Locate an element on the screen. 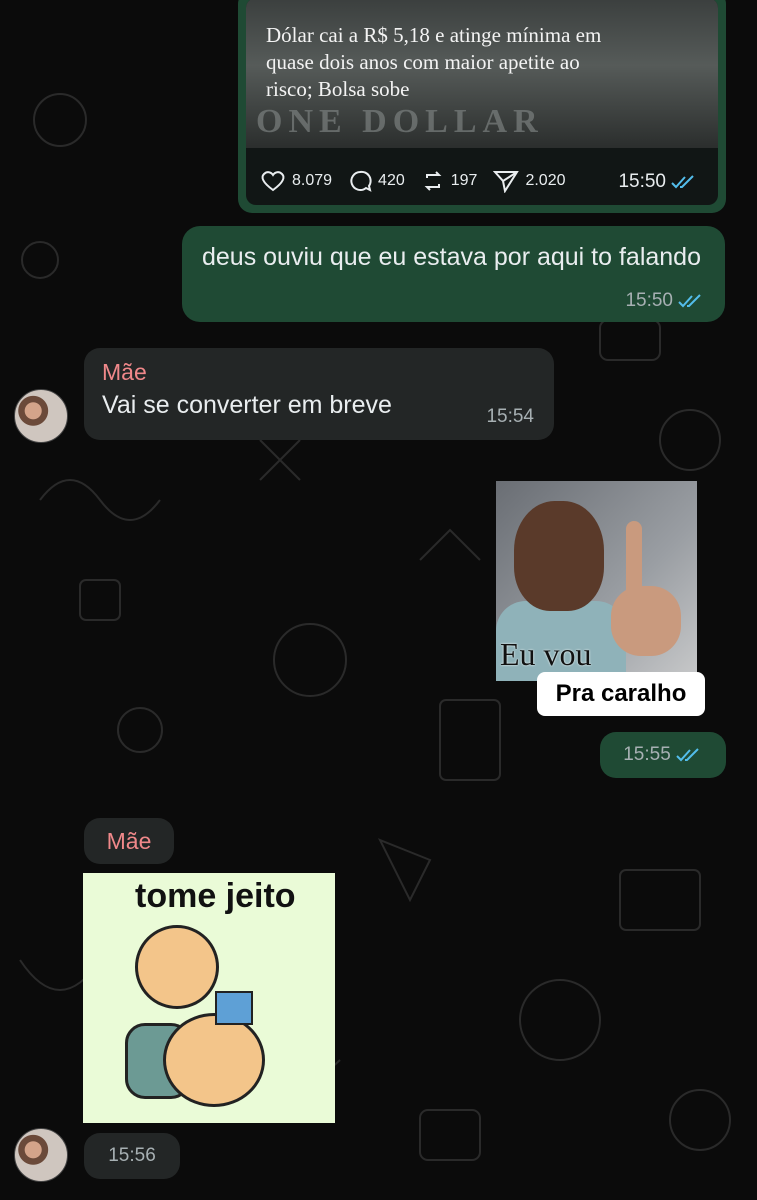 This screenshot has height=1200, width=757. message-time-text: 15:50 is located at coordinates (649, 300).